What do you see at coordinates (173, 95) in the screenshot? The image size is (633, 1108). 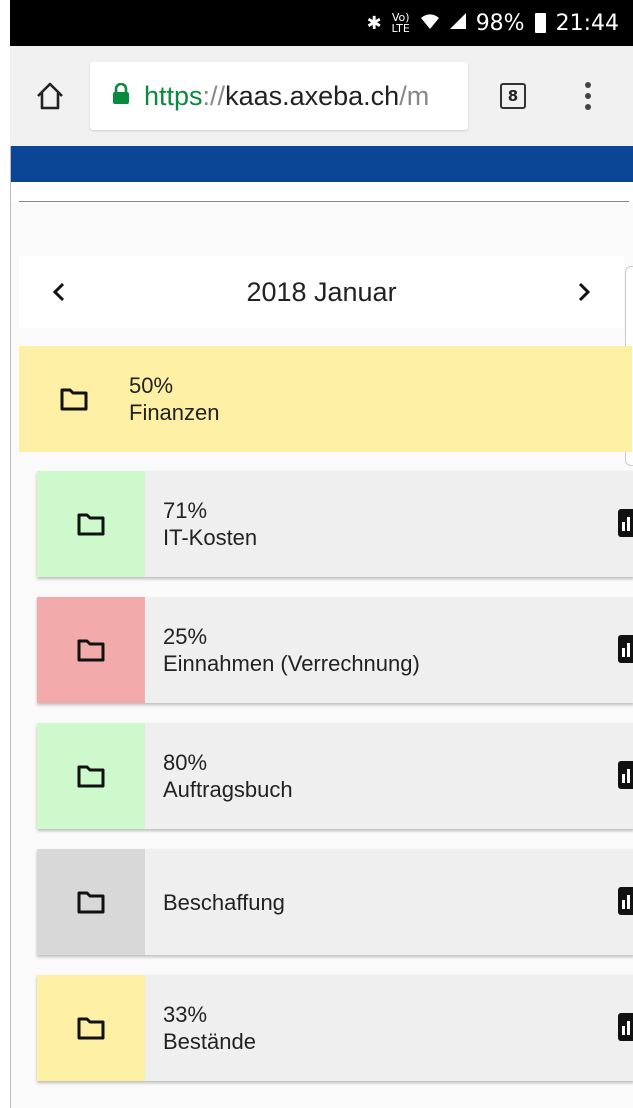 I see `url-scheme: https` at bounding box center [173, 95].